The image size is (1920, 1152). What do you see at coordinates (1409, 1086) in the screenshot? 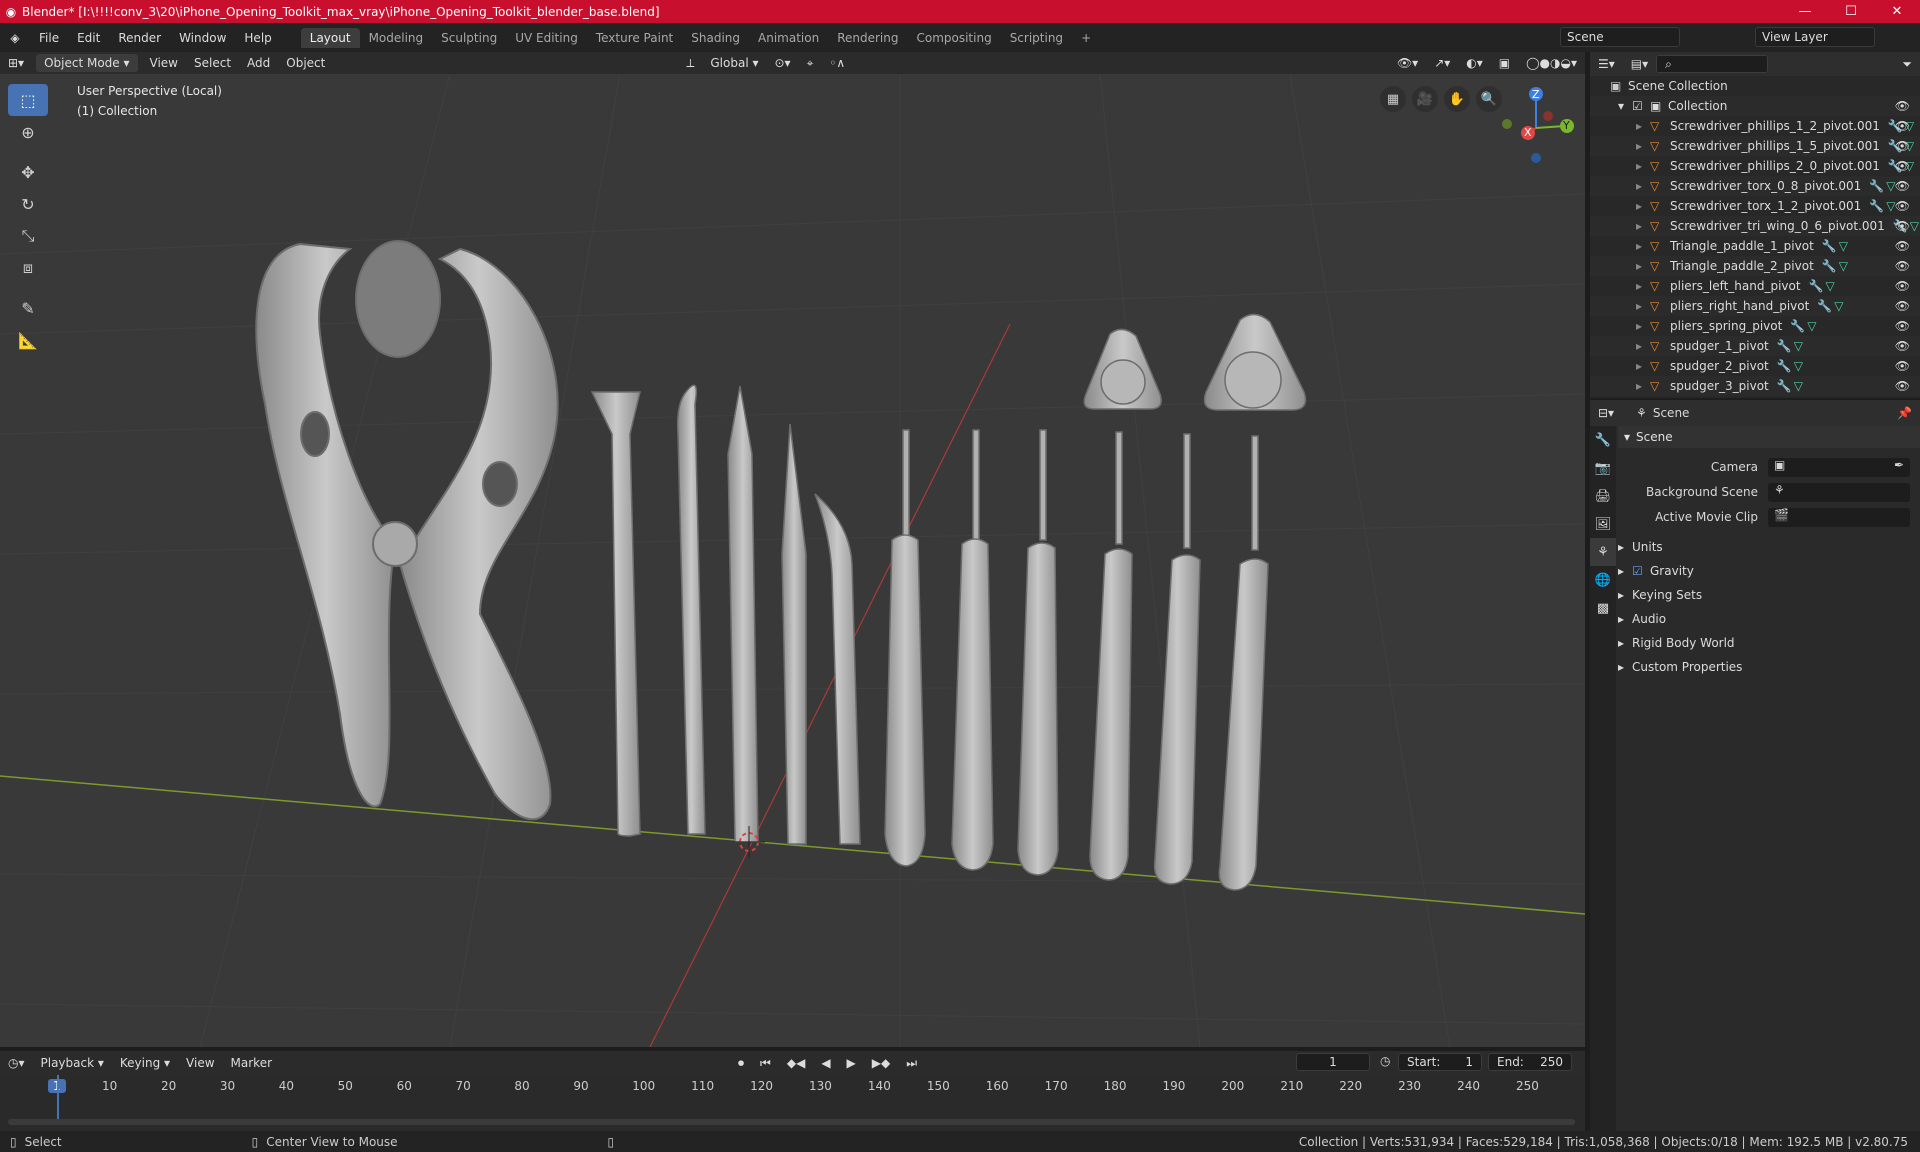
I see `timeline-tick-label: 230` at bounding box center [1409, 1086].